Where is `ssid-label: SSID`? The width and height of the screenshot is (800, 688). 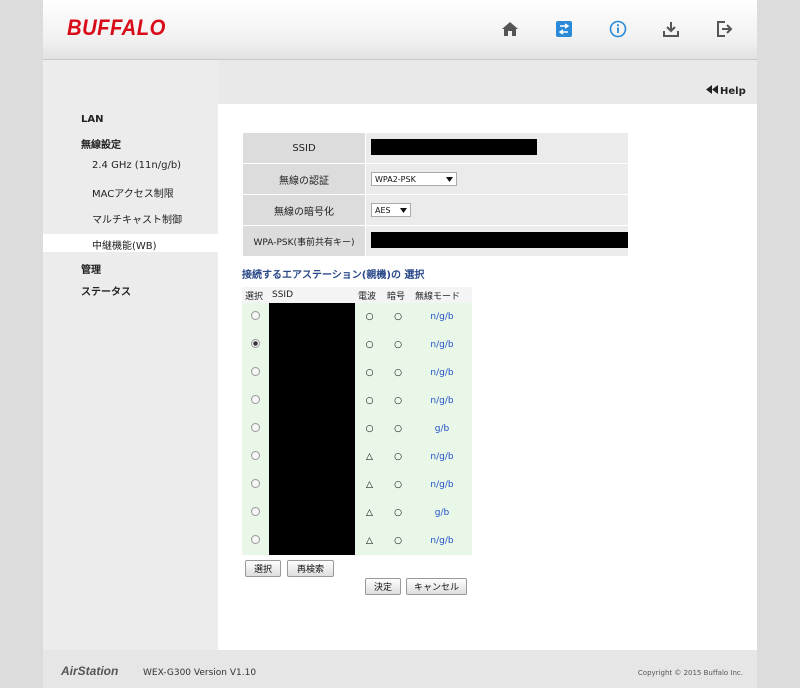
ssid-label: SSID is located at coordinates (304, 148).